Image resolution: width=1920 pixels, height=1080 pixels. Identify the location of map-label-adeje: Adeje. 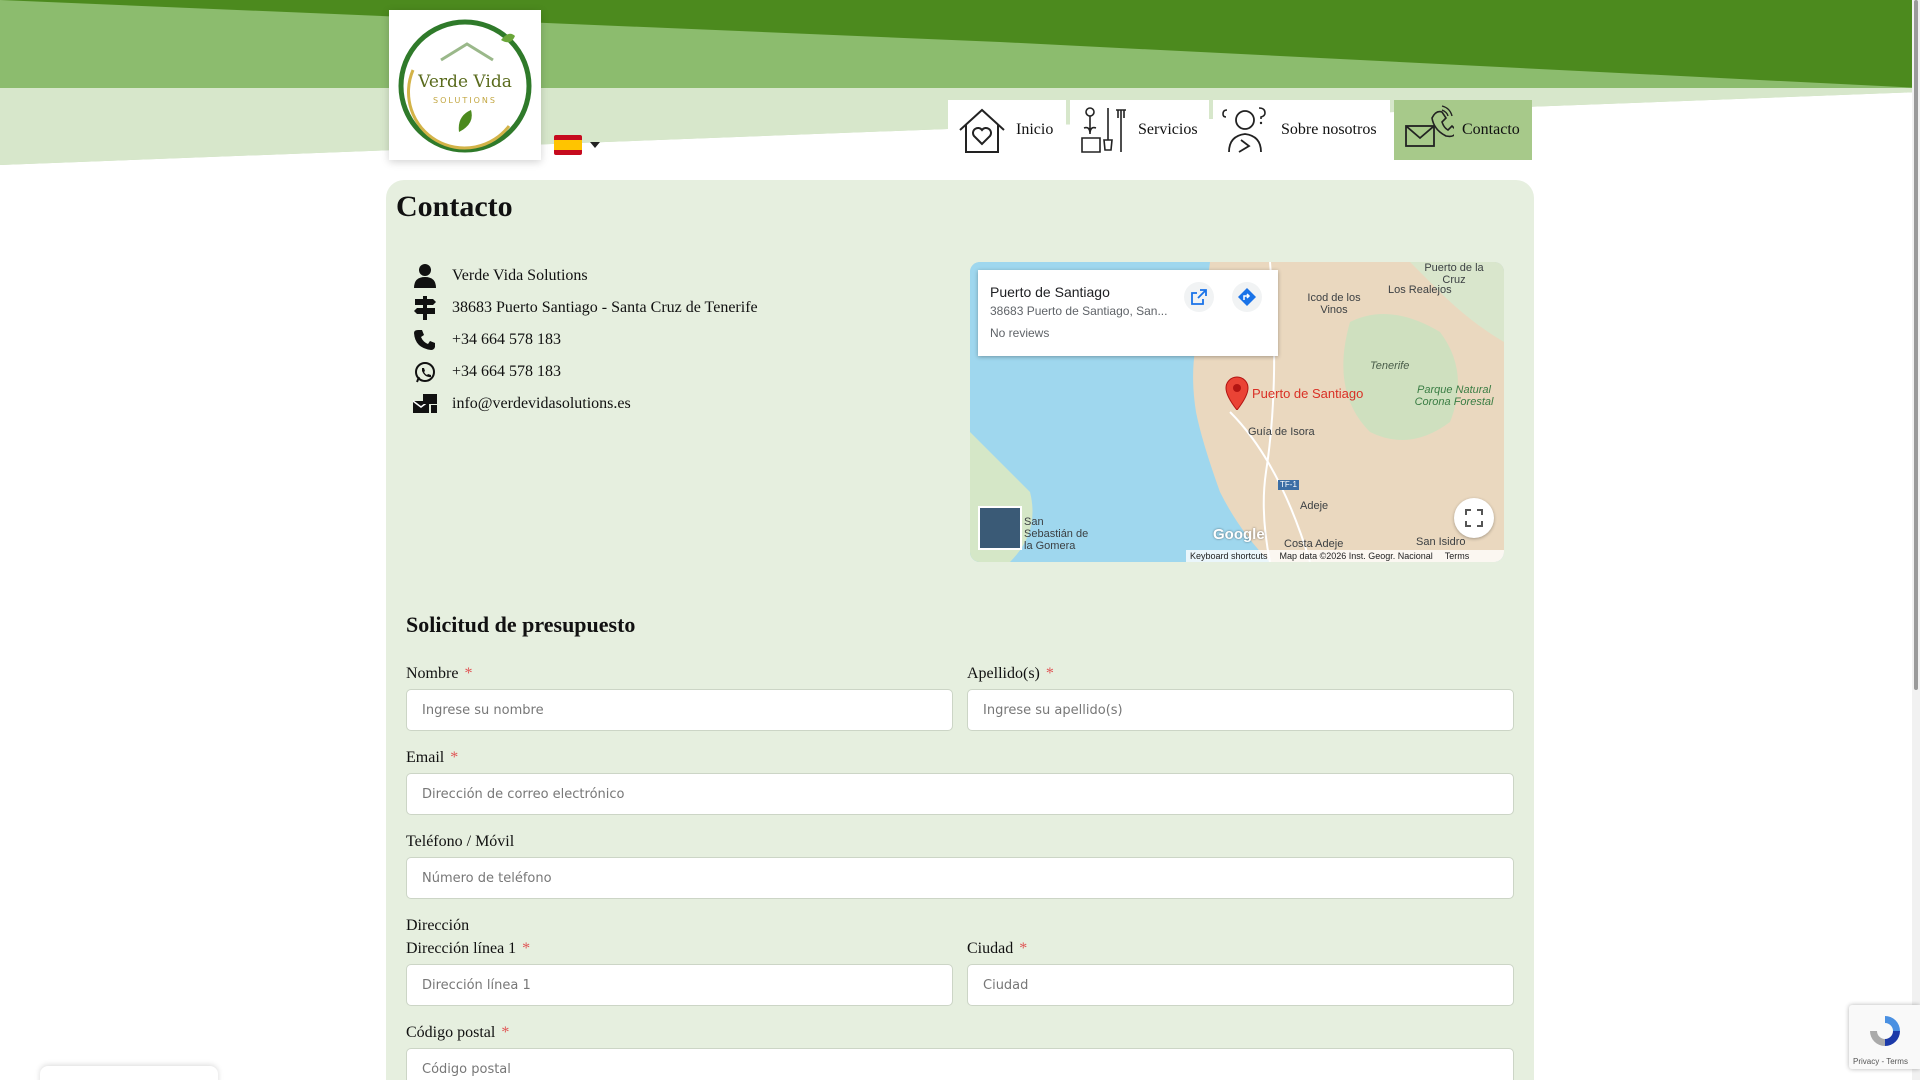
(1314, 506).